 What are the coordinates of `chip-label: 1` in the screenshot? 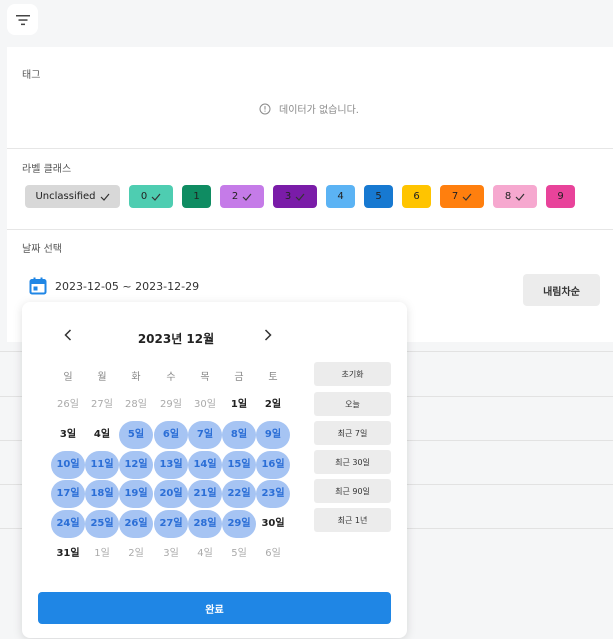 It's located at (196, 196).